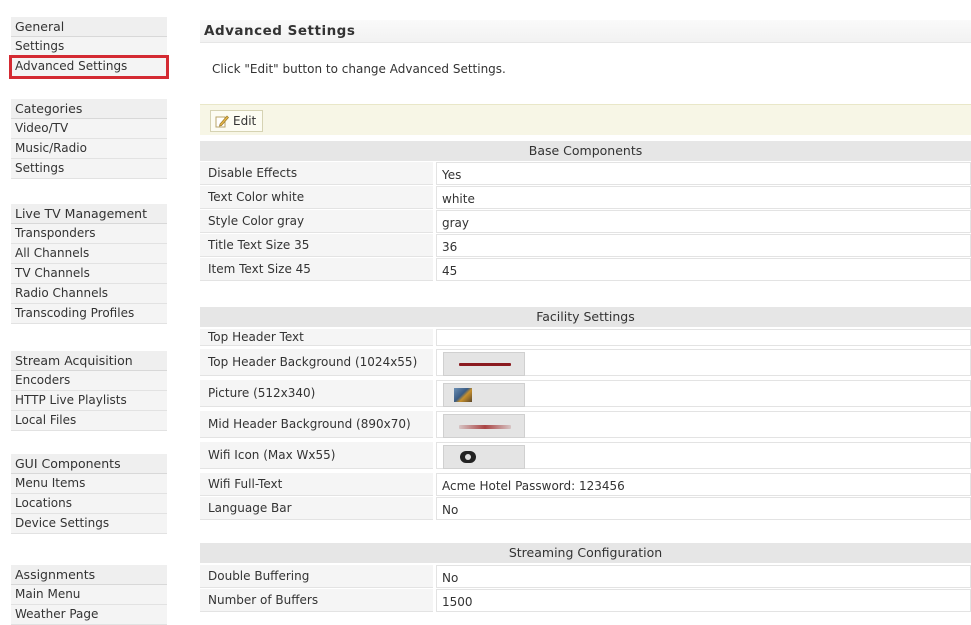 The image size is (971, 625). What do you see at coordinates (316, 424) in the screenshot?
I see `setting-label: Mid Header Background (890x70)` at bounding box center [316, 424].